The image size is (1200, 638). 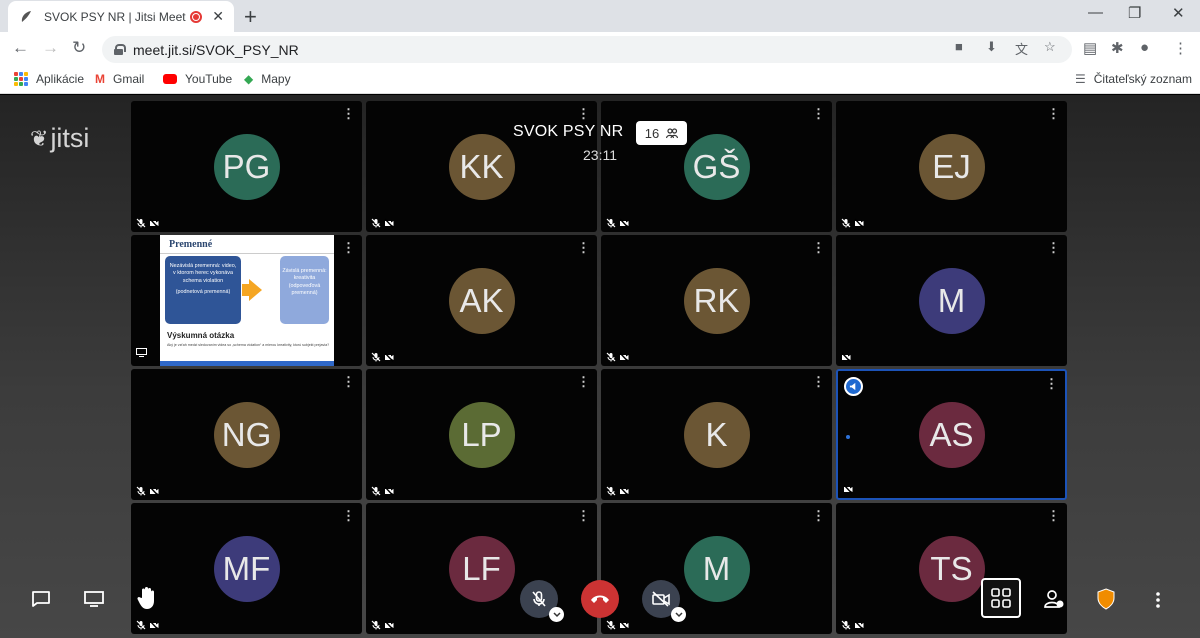 What do you see at coordinates (1021, 48) in the screenshot?
I see `translate-icon: 文` at bounding box center [1021, 48].